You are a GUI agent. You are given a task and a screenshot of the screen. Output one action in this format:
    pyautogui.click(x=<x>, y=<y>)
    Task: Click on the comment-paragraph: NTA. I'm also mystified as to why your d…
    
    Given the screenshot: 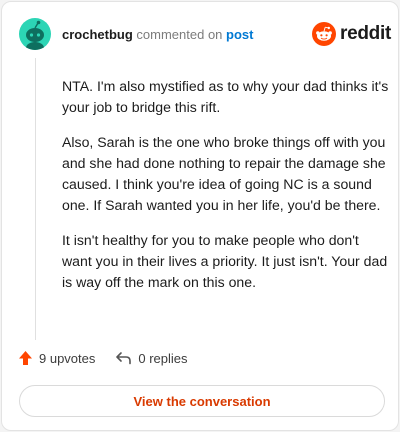 What is the action you would take?
    pyautogui.click(x=225, y=96)
    